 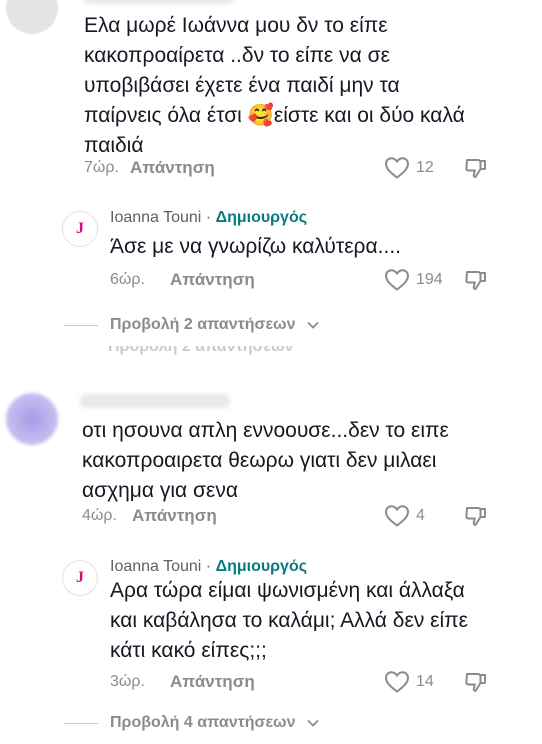 I want to click on view-replies-button: Προβολή 4 απαντήσεων, so click(x=192, y=723).